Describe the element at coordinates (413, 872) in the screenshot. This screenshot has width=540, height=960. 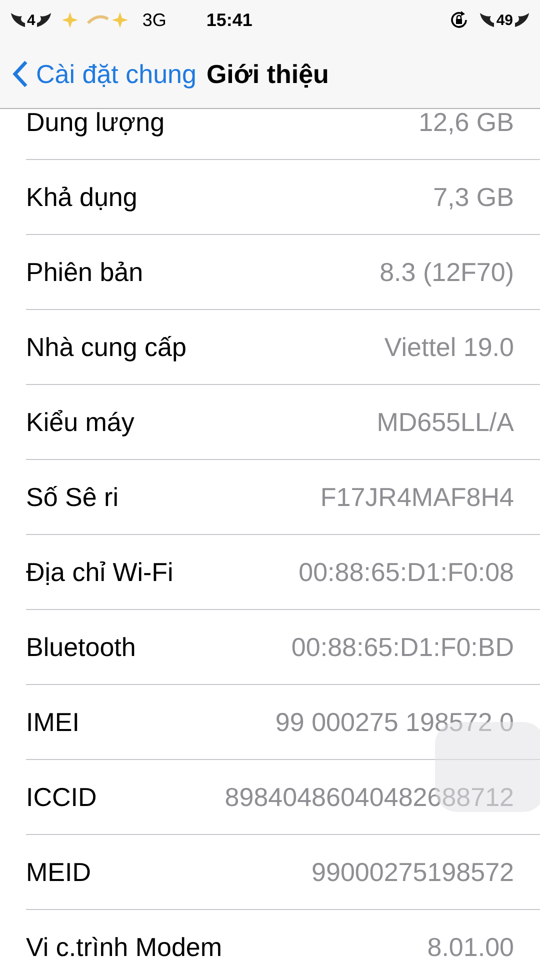
I see `row-value: 99000275198572` at that location.